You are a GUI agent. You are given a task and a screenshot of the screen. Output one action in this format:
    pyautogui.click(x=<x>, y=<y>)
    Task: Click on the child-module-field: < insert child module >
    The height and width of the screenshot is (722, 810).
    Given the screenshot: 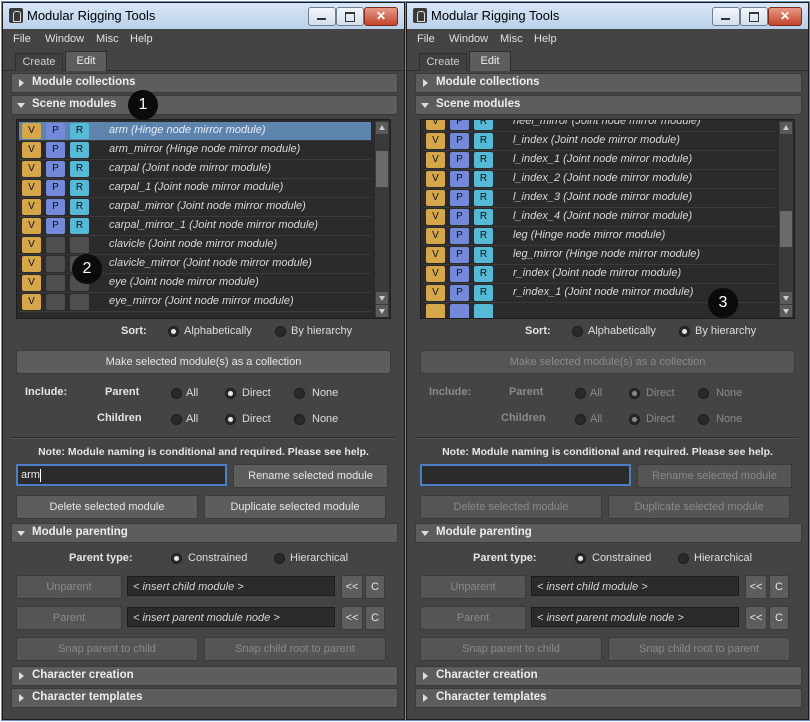 What is the action you would take?
    pyautogui.click(x=231, y=586)
    